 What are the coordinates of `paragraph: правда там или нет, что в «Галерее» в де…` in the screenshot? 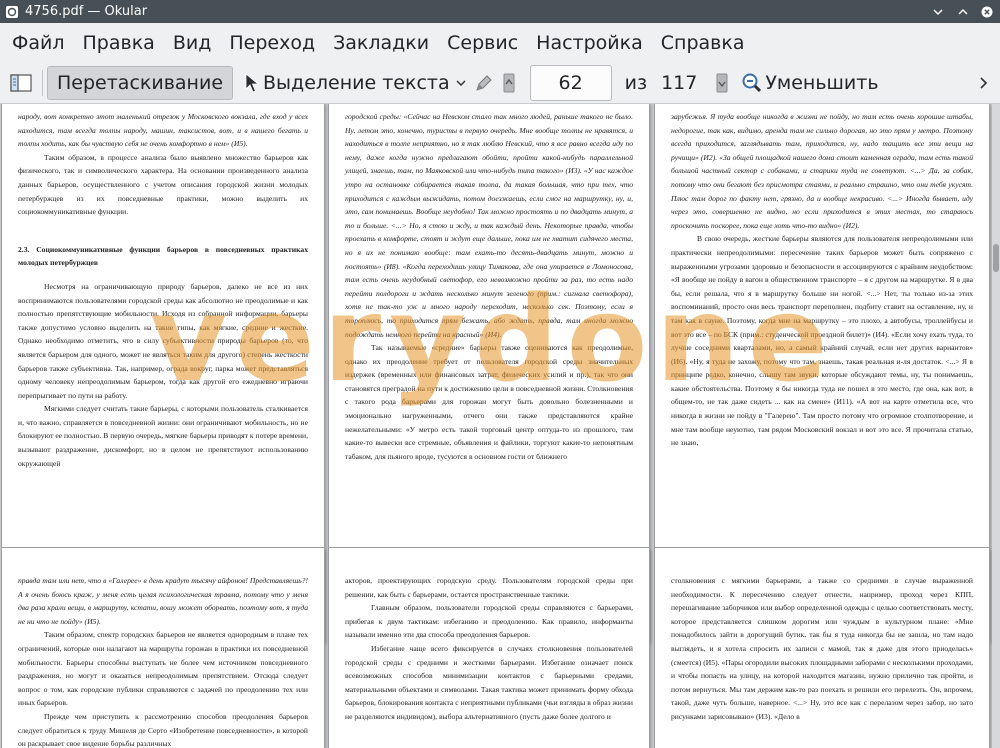 It's located at (163, 601).